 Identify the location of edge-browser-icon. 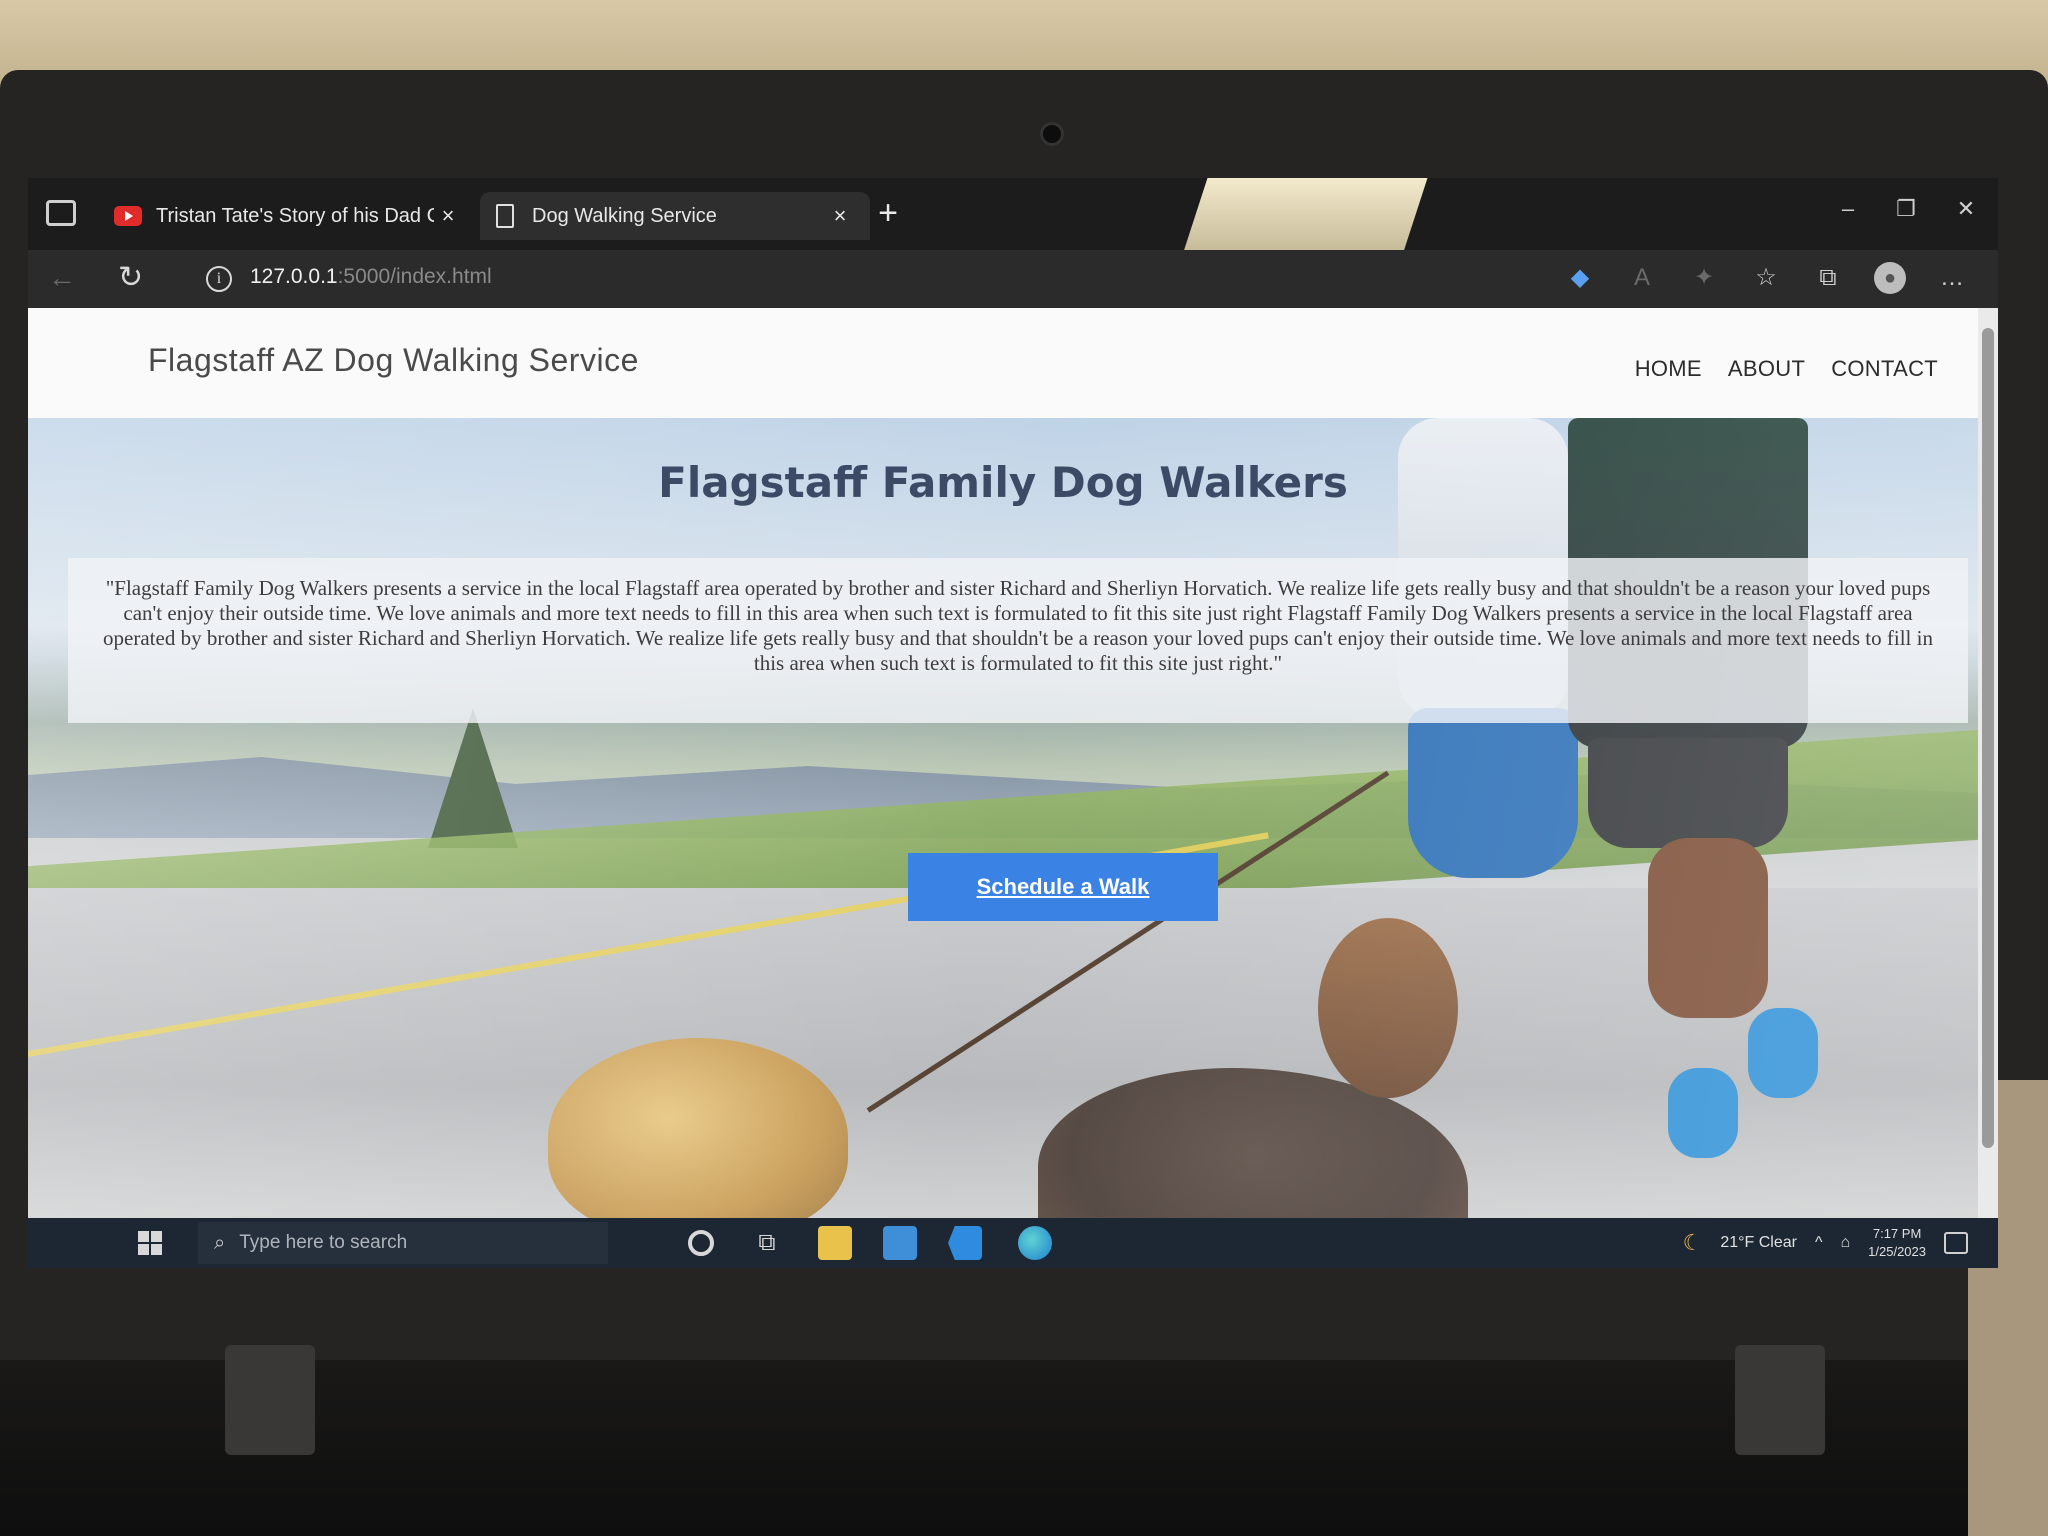
(1035, 1243).